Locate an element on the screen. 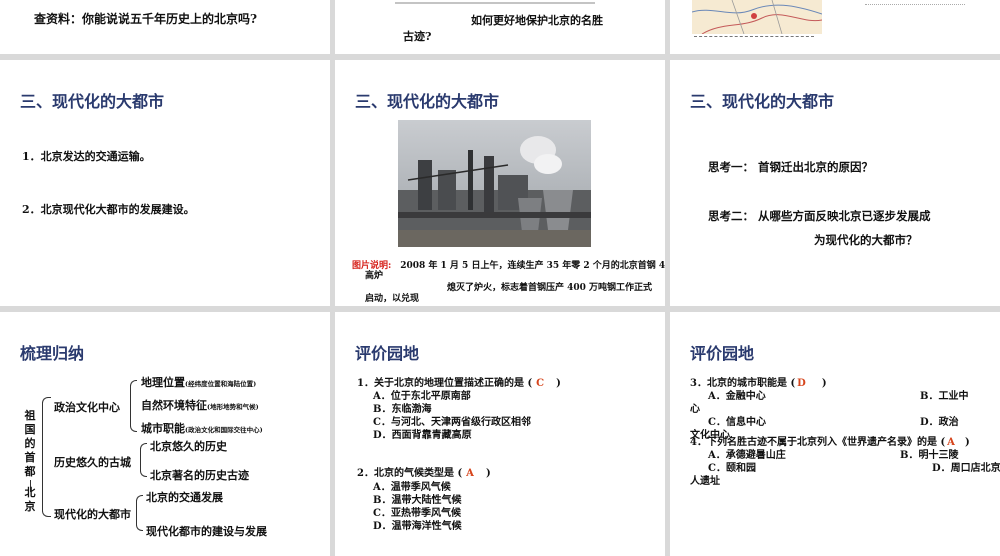  q2-option-d: D．温带海洋性气候 is located at coordinates (417, 526).